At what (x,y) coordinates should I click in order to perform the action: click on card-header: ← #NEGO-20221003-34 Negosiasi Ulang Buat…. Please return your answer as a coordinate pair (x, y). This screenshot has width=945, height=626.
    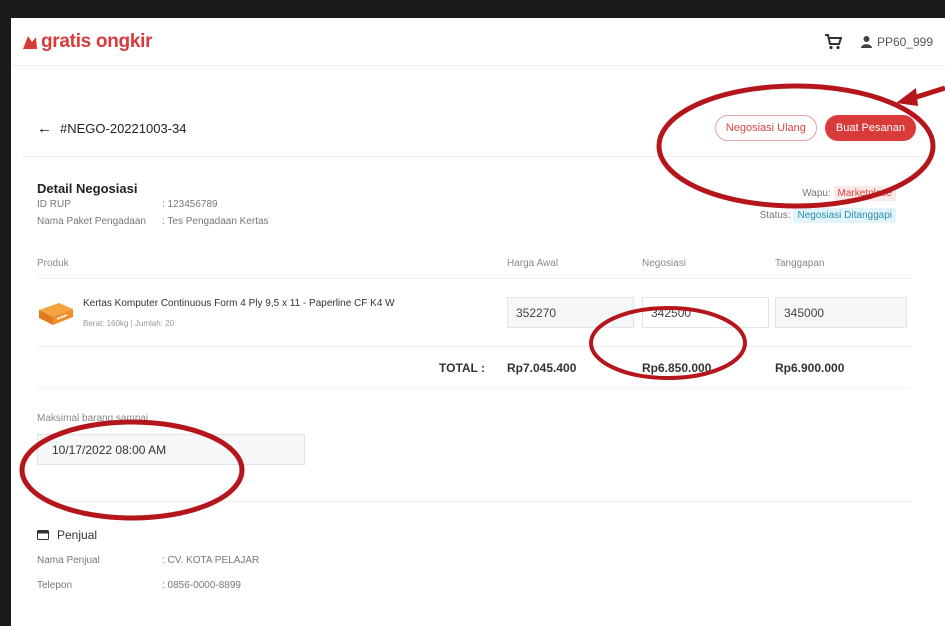
    Looking at the image, I should click on (474, 128).